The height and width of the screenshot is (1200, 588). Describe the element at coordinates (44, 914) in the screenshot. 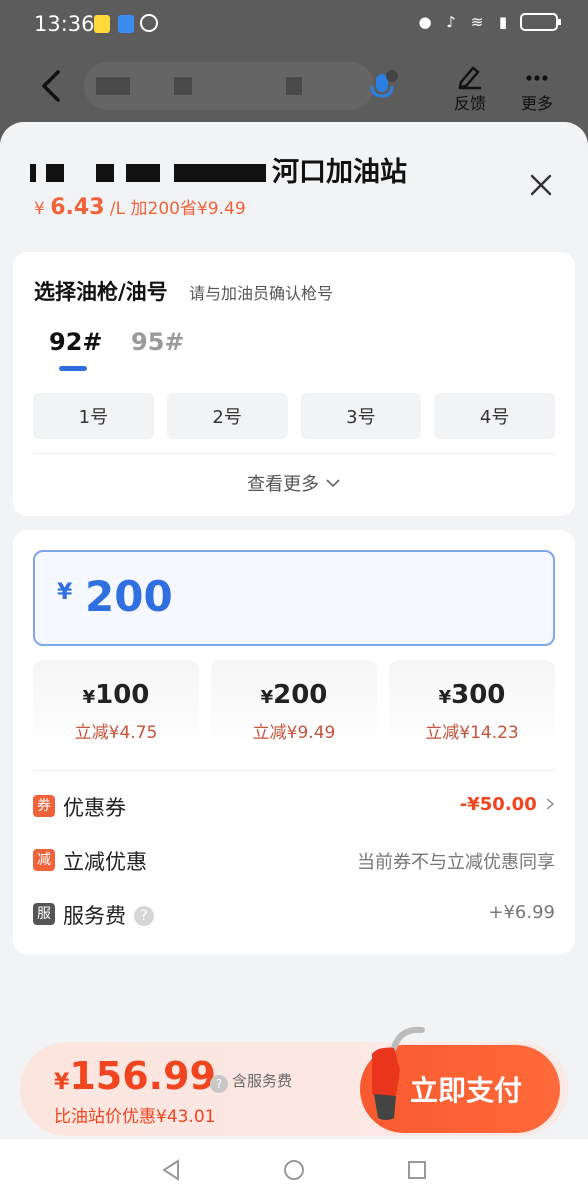

I see `service-badge-icon: 服` at that location.